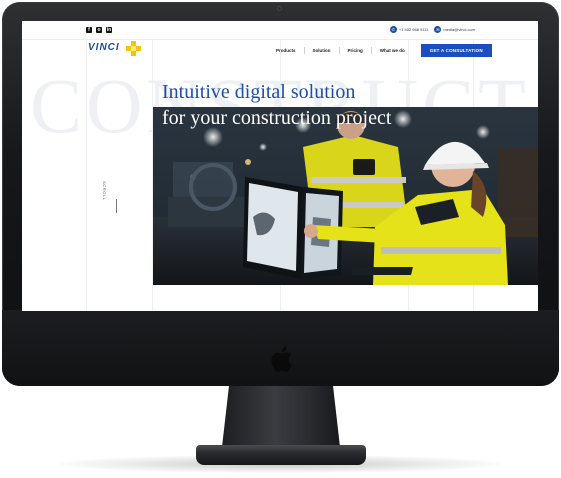 The image size is (561, 478). I want to click on hero-headline-line-2: for your construction project, so click(277, 118).